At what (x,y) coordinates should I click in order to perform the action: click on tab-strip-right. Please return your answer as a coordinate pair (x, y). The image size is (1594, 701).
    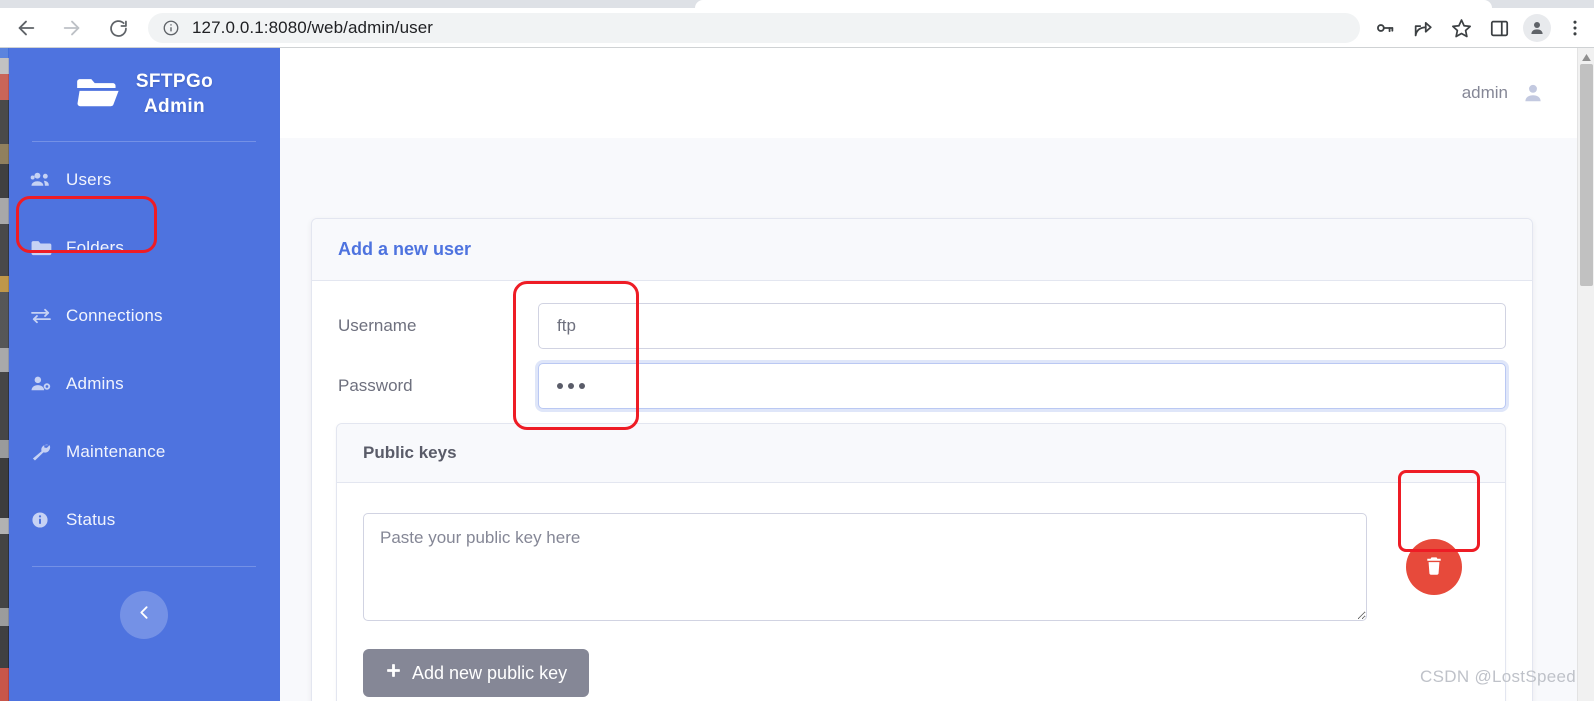
    Looking at the image, I should click on (1543, 4).